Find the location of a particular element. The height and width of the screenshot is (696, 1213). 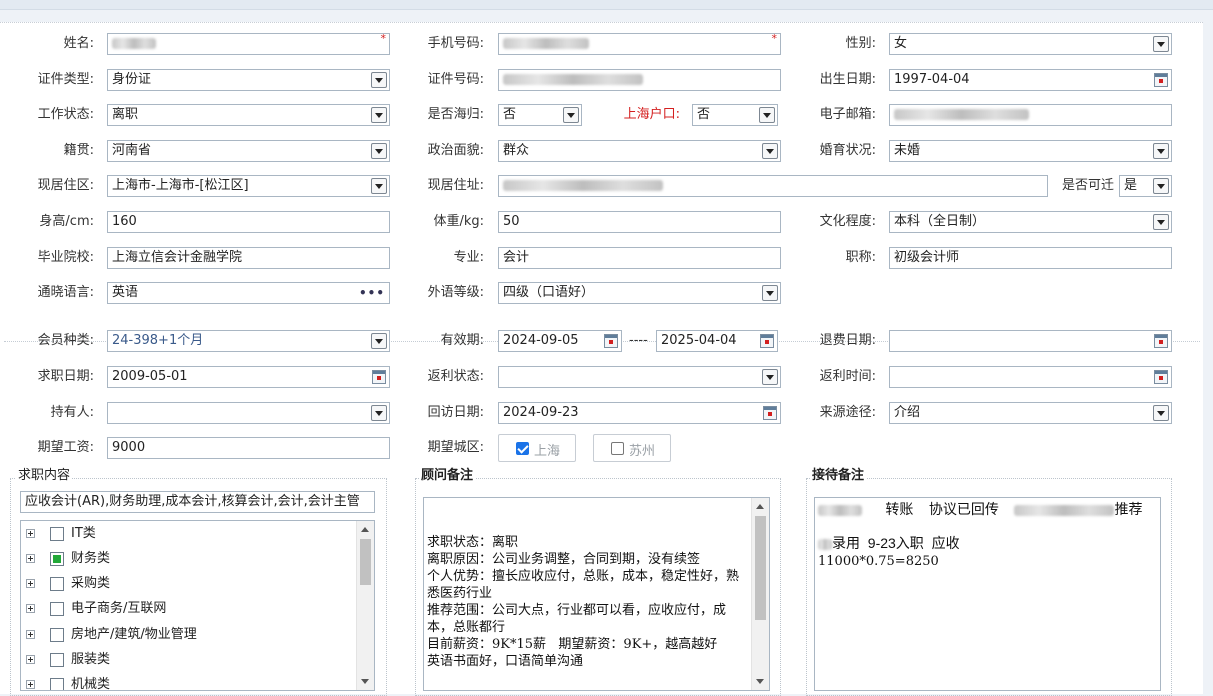

tree-item: 服装类 is located at coordinates (189, 660).